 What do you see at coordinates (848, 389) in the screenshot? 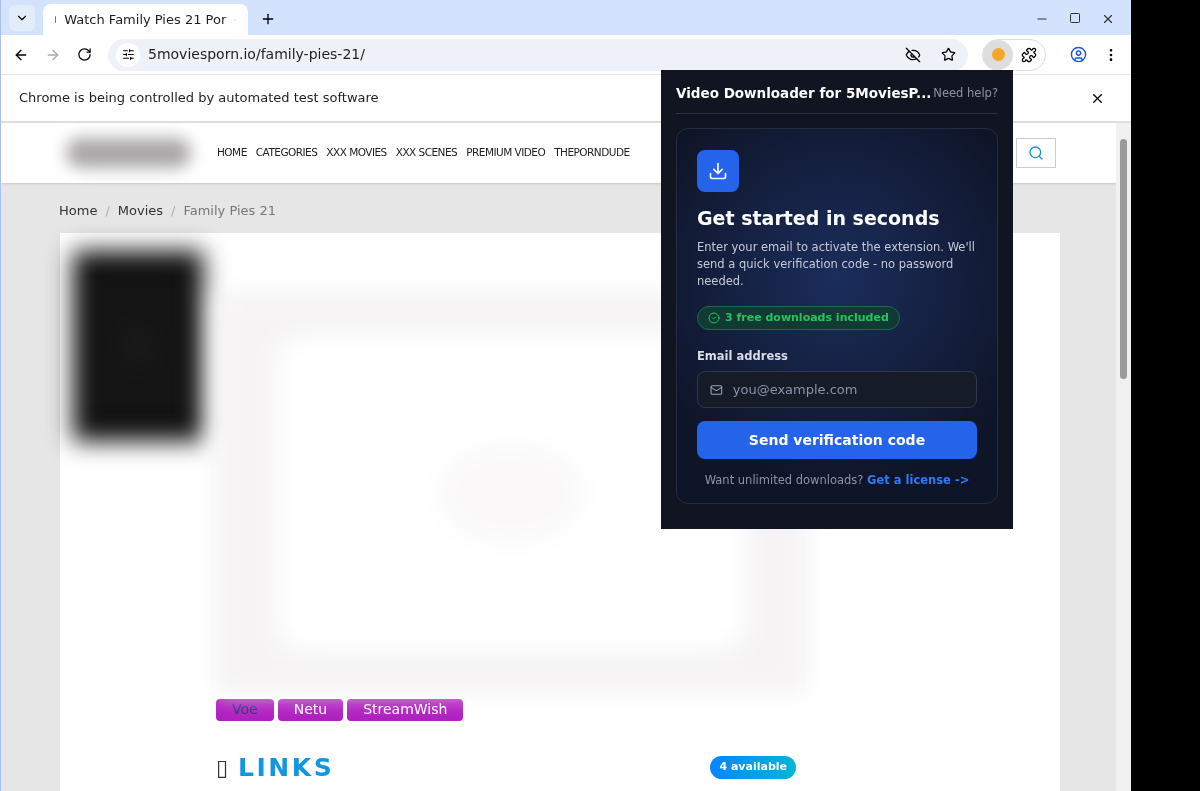
I see `email-input: you@example.com` at bounding box center [848, 389].